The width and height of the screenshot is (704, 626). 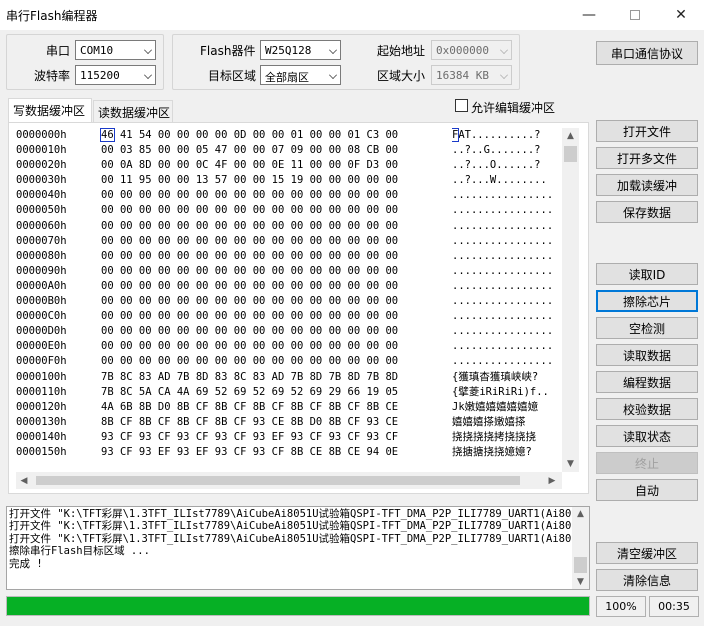 What do you see at coordinates (647, 301) in the screenshot?
I see `erase-chip-button: 擦除芯片` at bounding box center [647, 301].